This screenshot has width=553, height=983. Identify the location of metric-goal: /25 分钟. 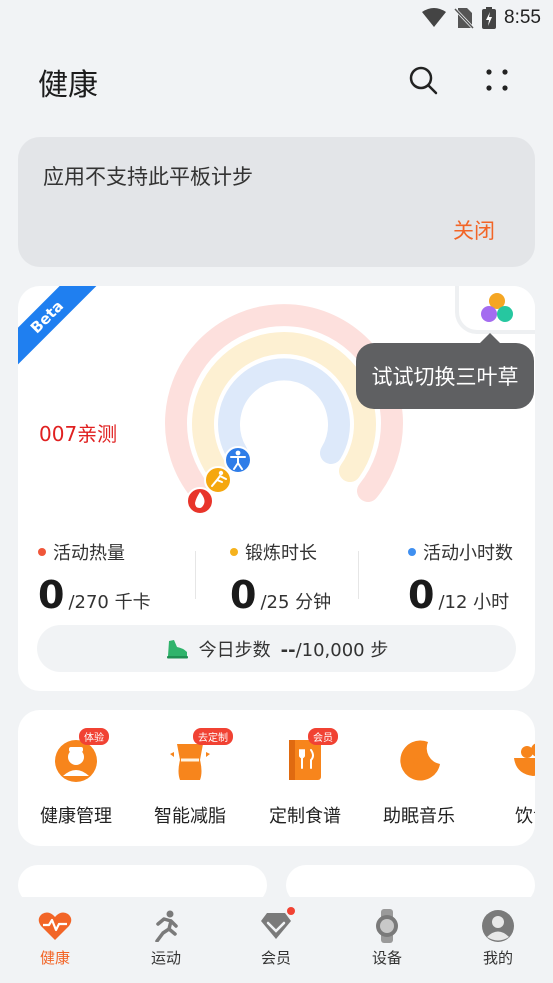
(296, 602).